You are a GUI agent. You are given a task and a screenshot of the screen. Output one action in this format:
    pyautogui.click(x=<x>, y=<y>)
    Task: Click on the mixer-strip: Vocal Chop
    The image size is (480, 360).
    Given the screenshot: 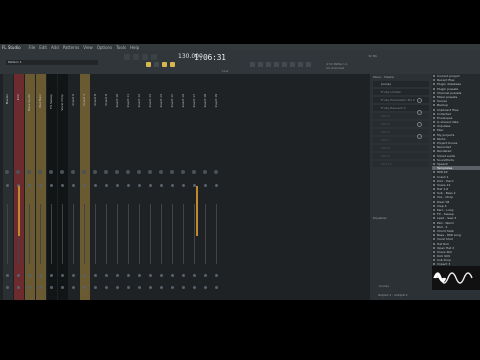 What is the action you would take?
    pyautogui.click(x=63, y=187)
    